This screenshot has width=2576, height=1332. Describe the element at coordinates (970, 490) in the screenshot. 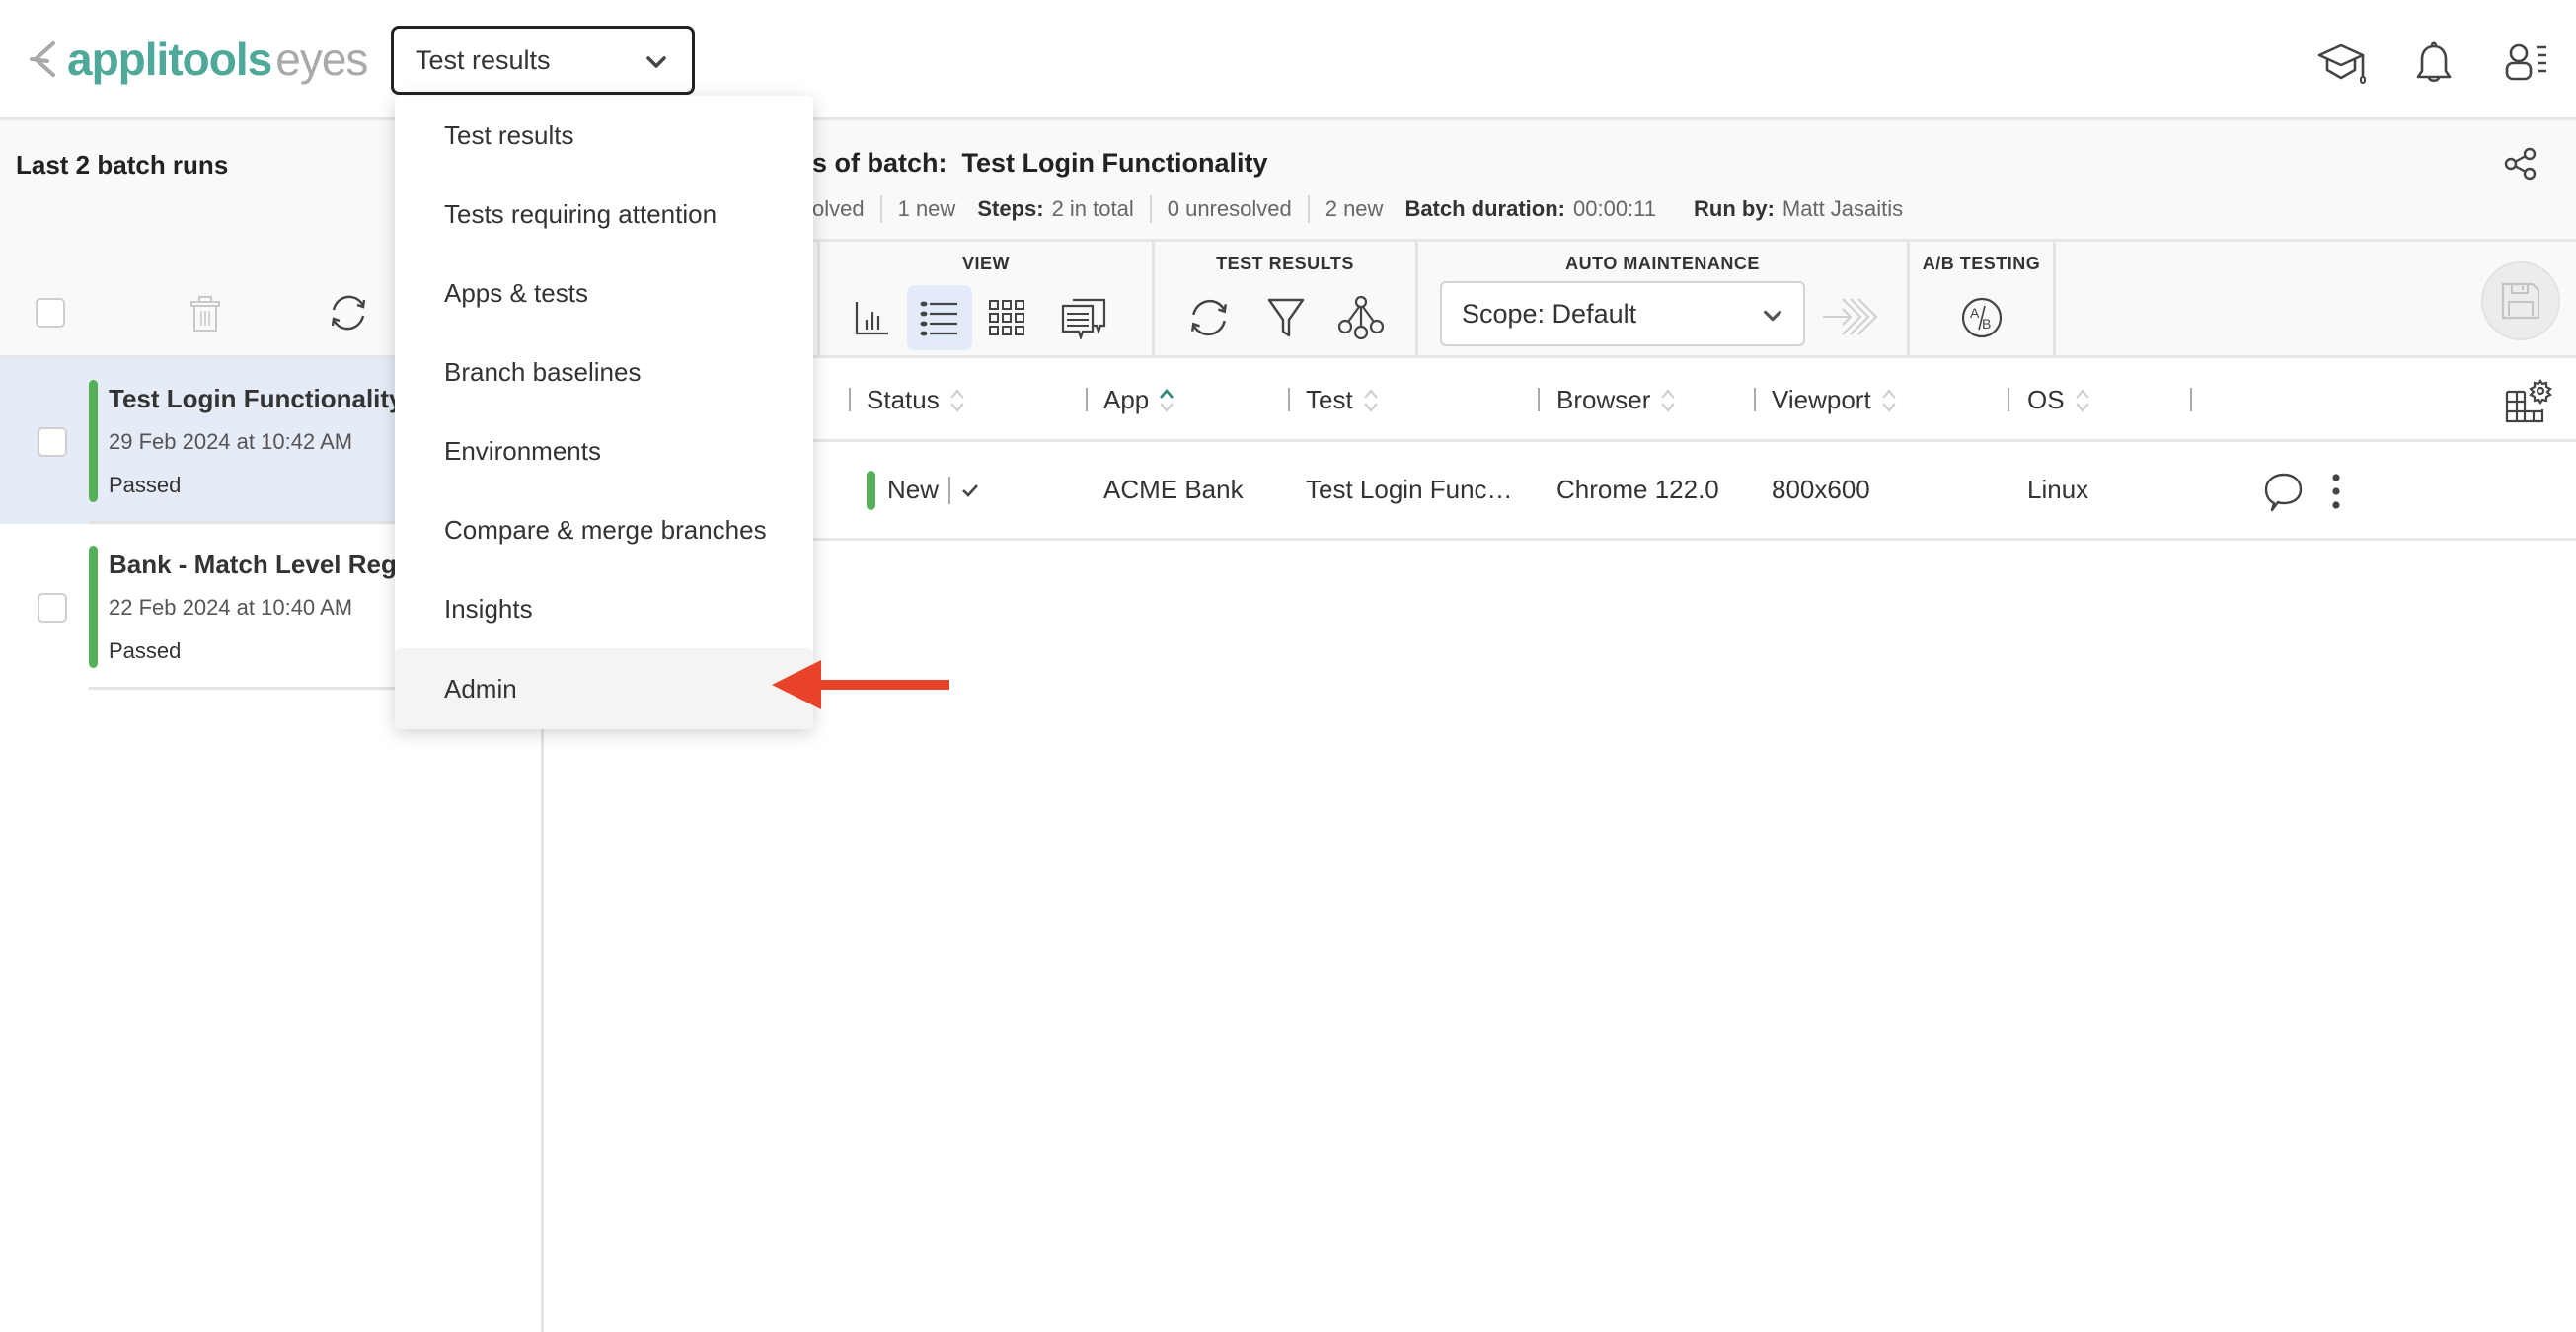

I see `checkmark-icon` at that location.